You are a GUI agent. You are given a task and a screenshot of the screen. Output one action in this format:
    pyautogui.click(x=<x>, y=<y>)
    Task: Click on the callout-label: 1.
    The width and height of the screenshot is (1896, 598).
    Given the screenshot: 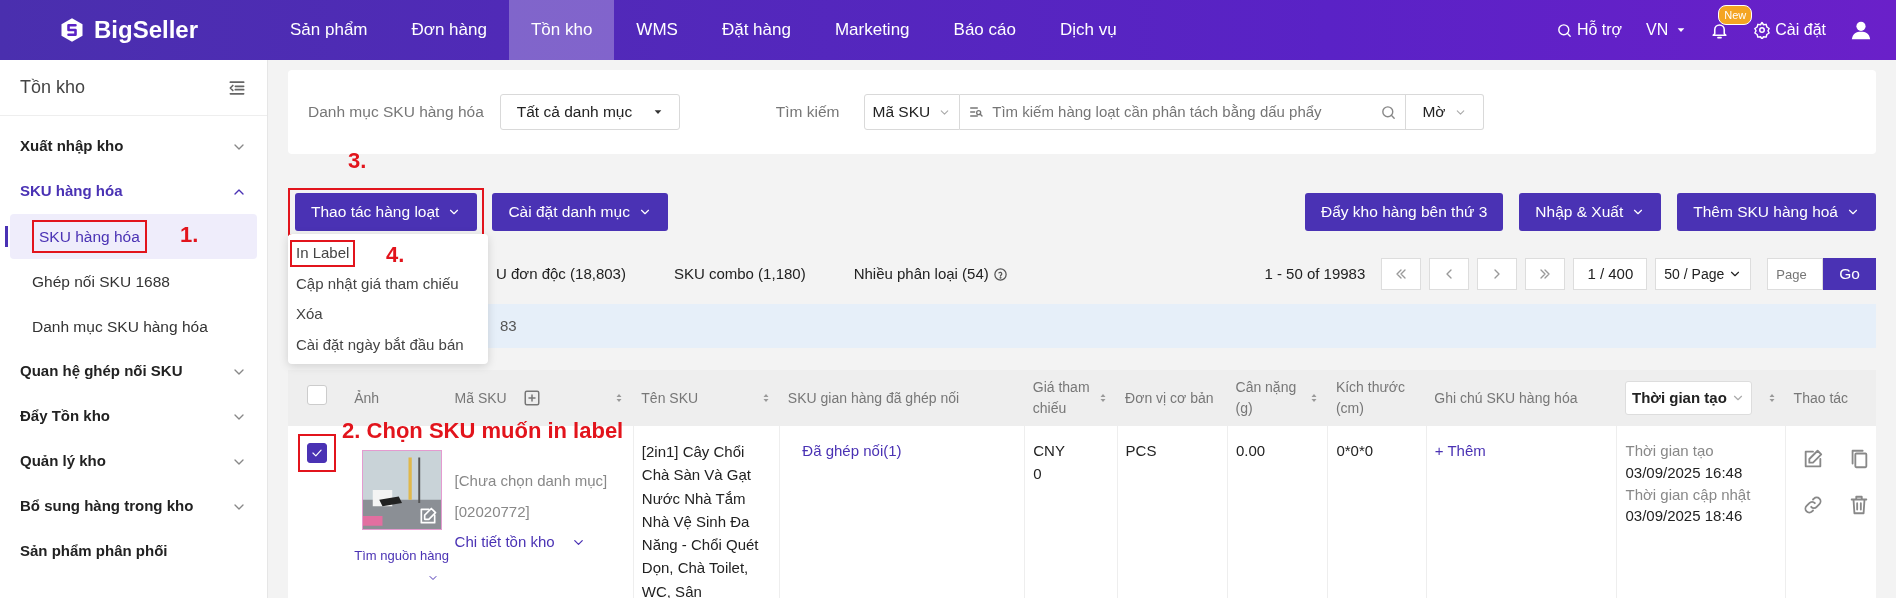 What is the action you would take?
    pyautogui.click(x=189, y=235)
    